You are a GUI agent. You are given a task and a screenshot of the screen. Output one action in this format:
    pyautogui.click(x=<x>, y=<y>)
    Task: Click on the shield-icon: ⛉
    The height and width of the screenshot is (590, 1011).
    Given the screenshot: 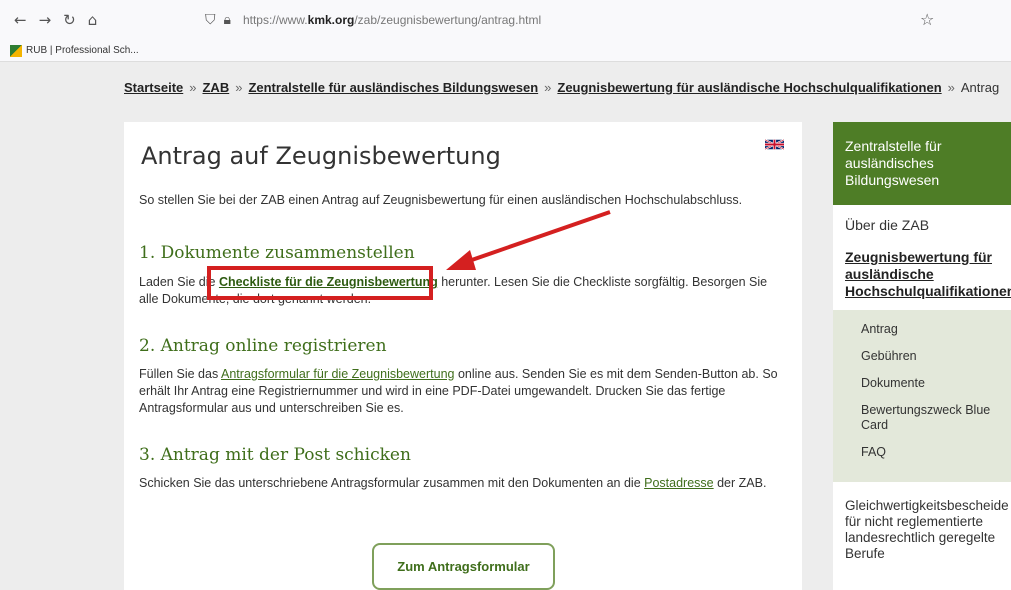 What is the action you would take?
    pyautogui.click(x=210, y=20)
    